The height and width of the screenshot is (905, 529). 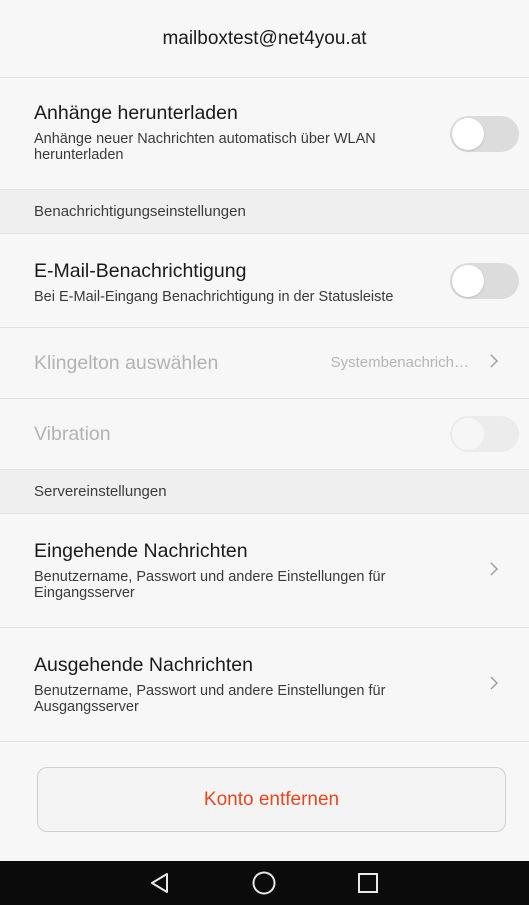 What do you see at coordinates (100, 491) in the screenshot?
I see `section-server-label: Servereinstellungen` at bounding box center [100, 491].